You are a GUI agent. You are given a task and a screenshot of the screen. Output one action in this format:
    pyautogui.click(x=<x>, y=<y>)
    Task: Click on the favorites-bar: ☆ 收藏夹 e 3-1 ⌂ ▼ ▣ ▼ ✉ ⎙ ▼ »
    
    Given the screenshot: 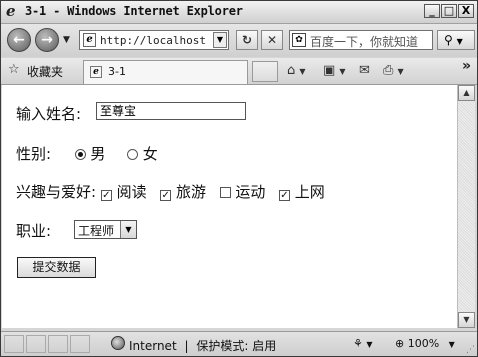 What is the action you would take?
    pyautogui.click(x=239, y=71)
    